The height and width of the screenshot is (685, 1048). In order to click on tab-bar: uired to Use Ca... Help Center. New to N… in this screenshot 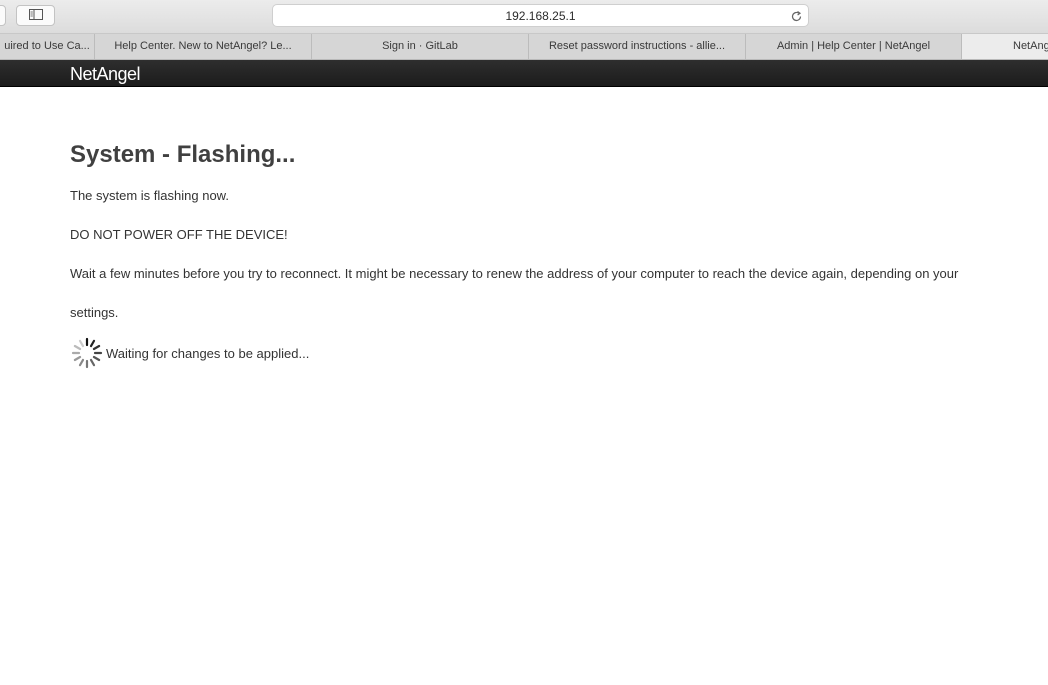, I will do `click(524, 47)`.